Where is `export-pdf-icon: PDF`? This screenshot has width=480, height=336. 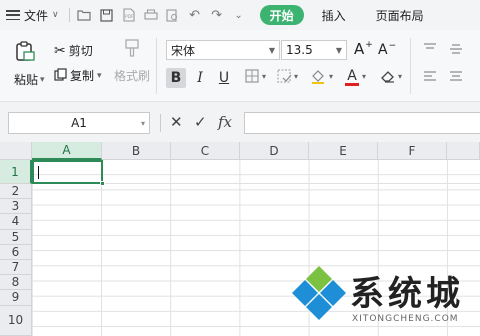 export-pdf-icon: PDF is located at coordinates (129, 15).